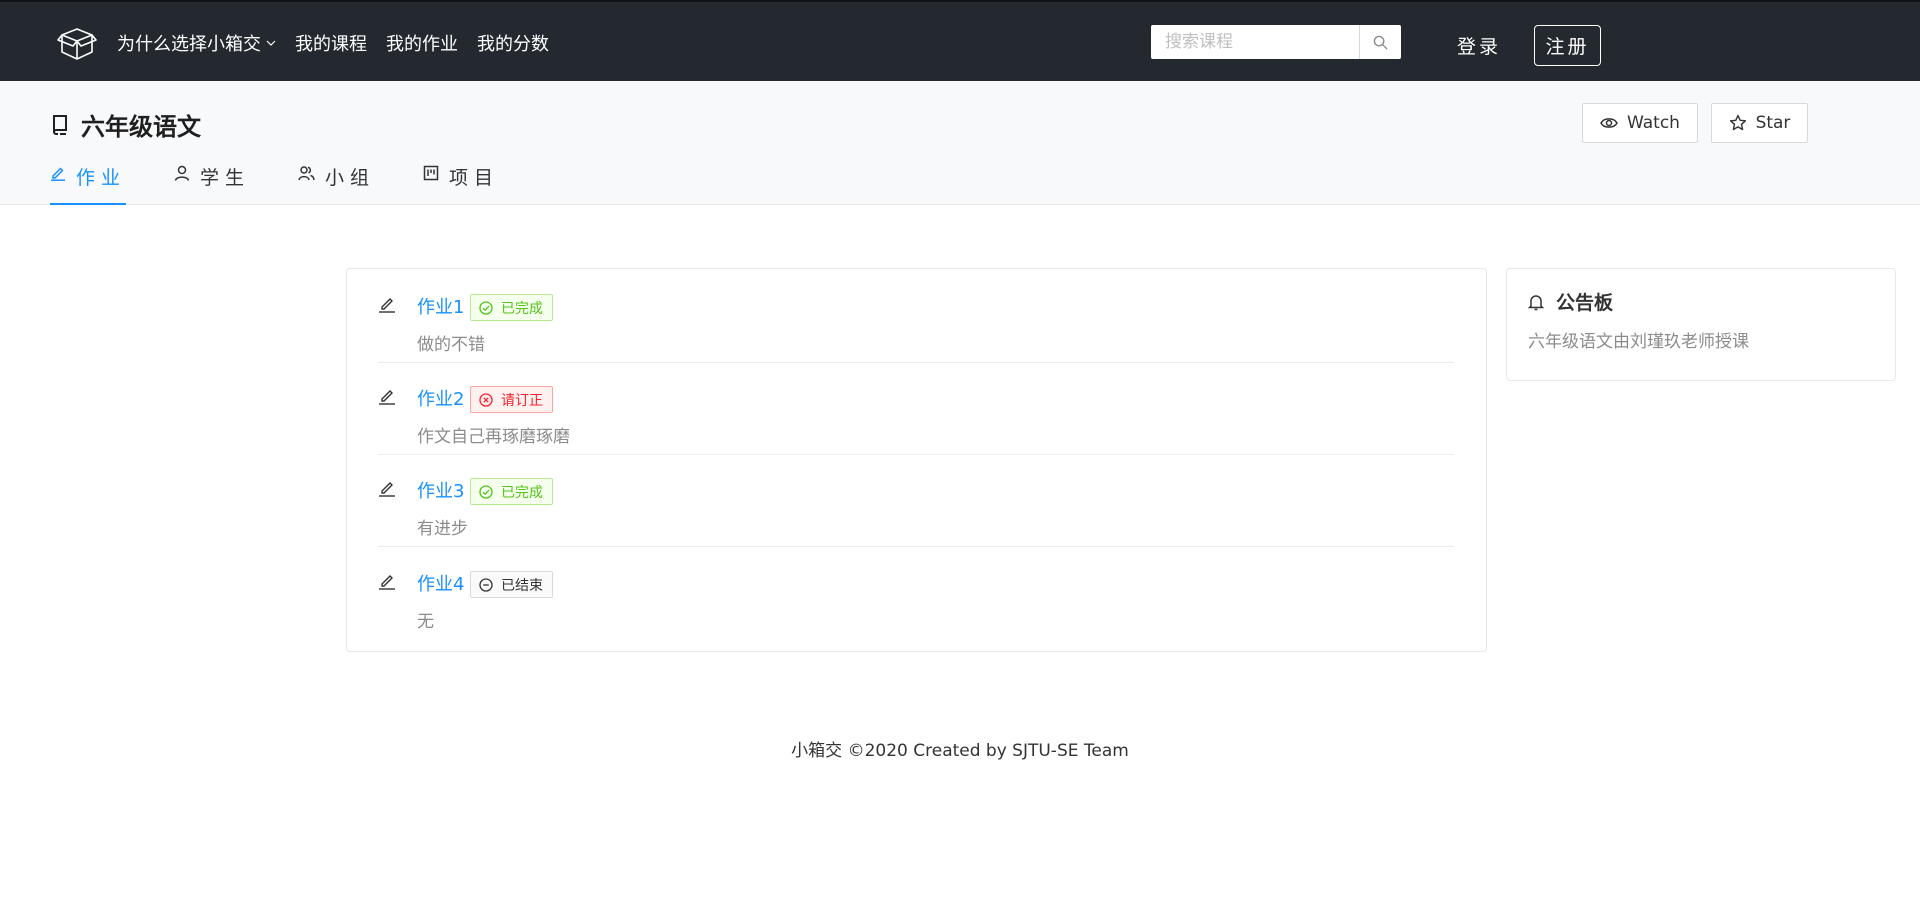  I want to click on list-item: 作业2 请订正 作文自己再琢磨琢磨, so click(916, 409).